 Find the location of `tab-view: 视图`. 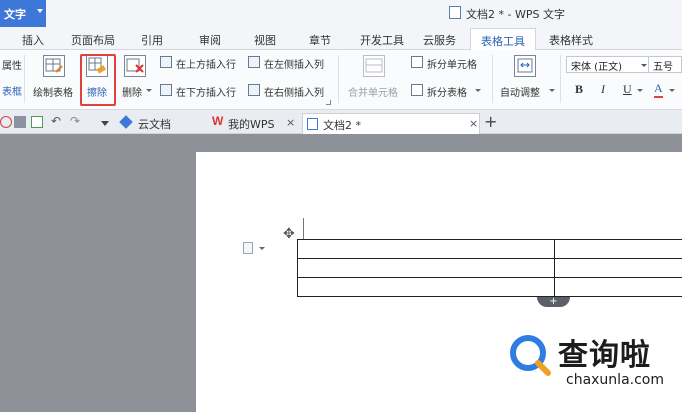

tab-view: 视图 is located at coordinates (265, 40).